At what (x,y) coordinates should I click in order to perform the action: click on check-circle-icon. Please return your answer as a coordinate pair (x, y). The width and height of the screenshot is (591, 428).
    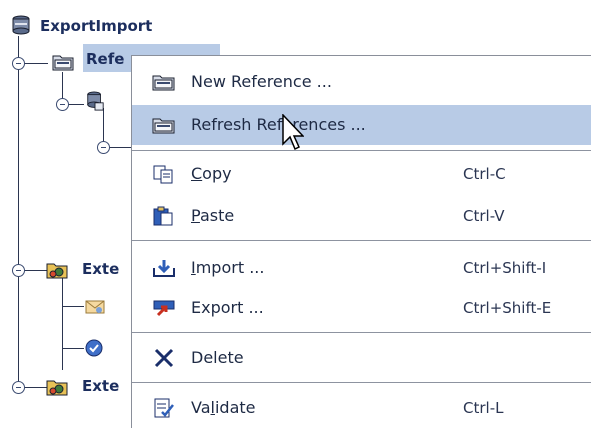
    Looking at the image, I should click on (94, 348).